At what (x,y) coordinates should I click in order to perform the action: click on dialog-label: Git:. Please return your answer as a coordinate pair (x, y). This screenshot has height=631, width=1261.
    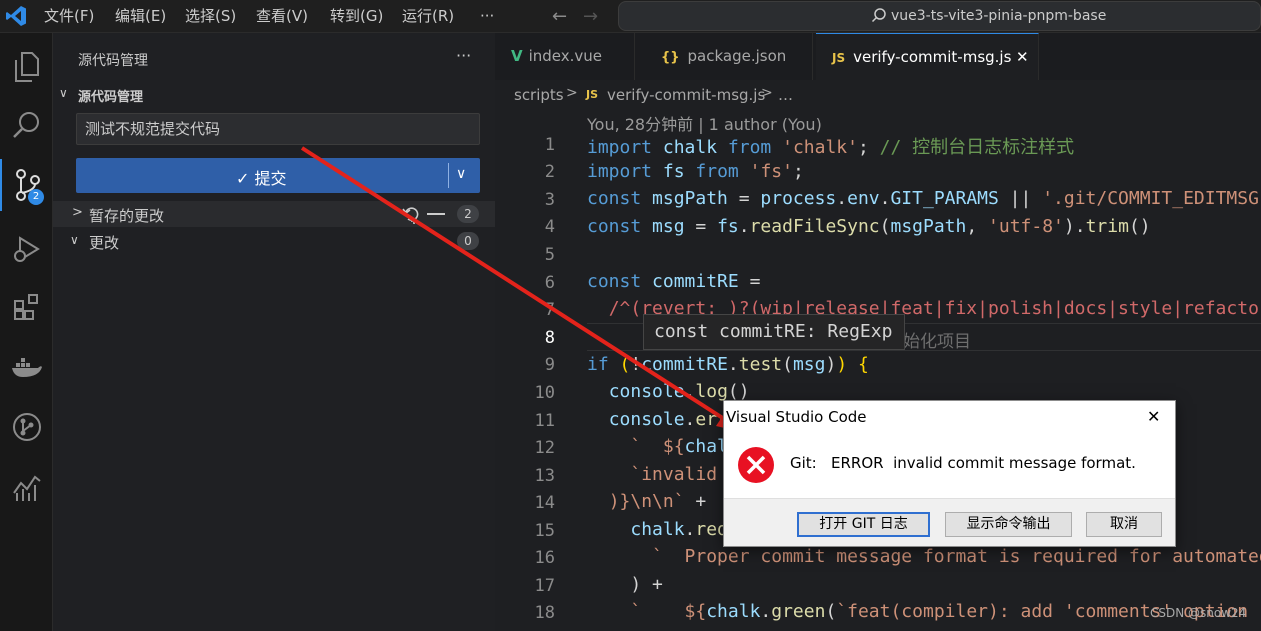
    Looking at the image, I should click on (803, 463).